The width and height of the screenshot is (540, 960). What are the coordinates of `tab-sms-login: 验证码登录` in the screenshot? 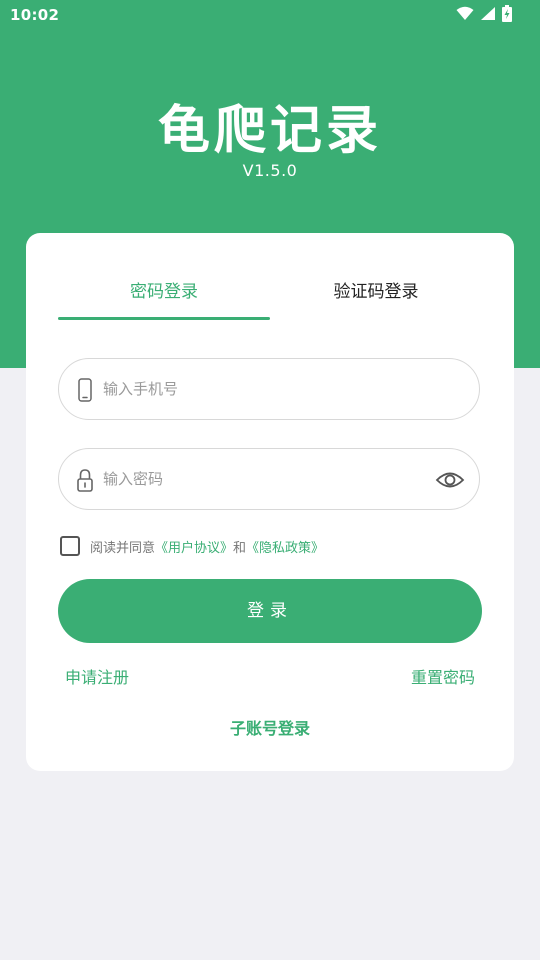 It's located at (376, 289).